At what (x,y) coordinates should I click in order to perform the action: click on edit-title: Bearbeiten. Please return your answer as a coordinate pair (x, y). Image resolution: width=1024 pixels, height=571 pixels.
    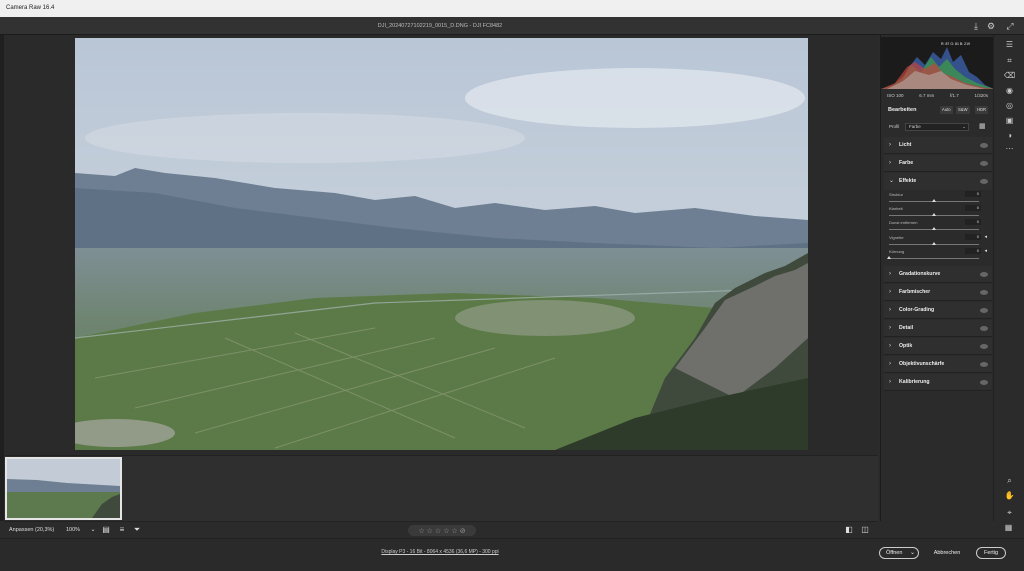
    Looking at the image, I should click on (902, 110).